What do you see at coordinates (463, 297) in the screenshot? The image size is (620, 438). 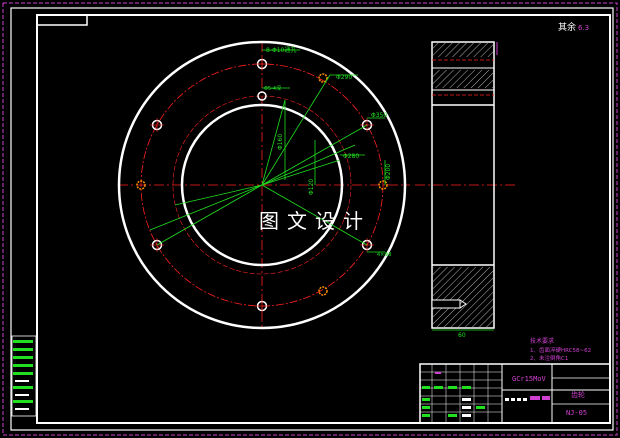 I see `hatch-bottom` at bounding box center [463, 297].